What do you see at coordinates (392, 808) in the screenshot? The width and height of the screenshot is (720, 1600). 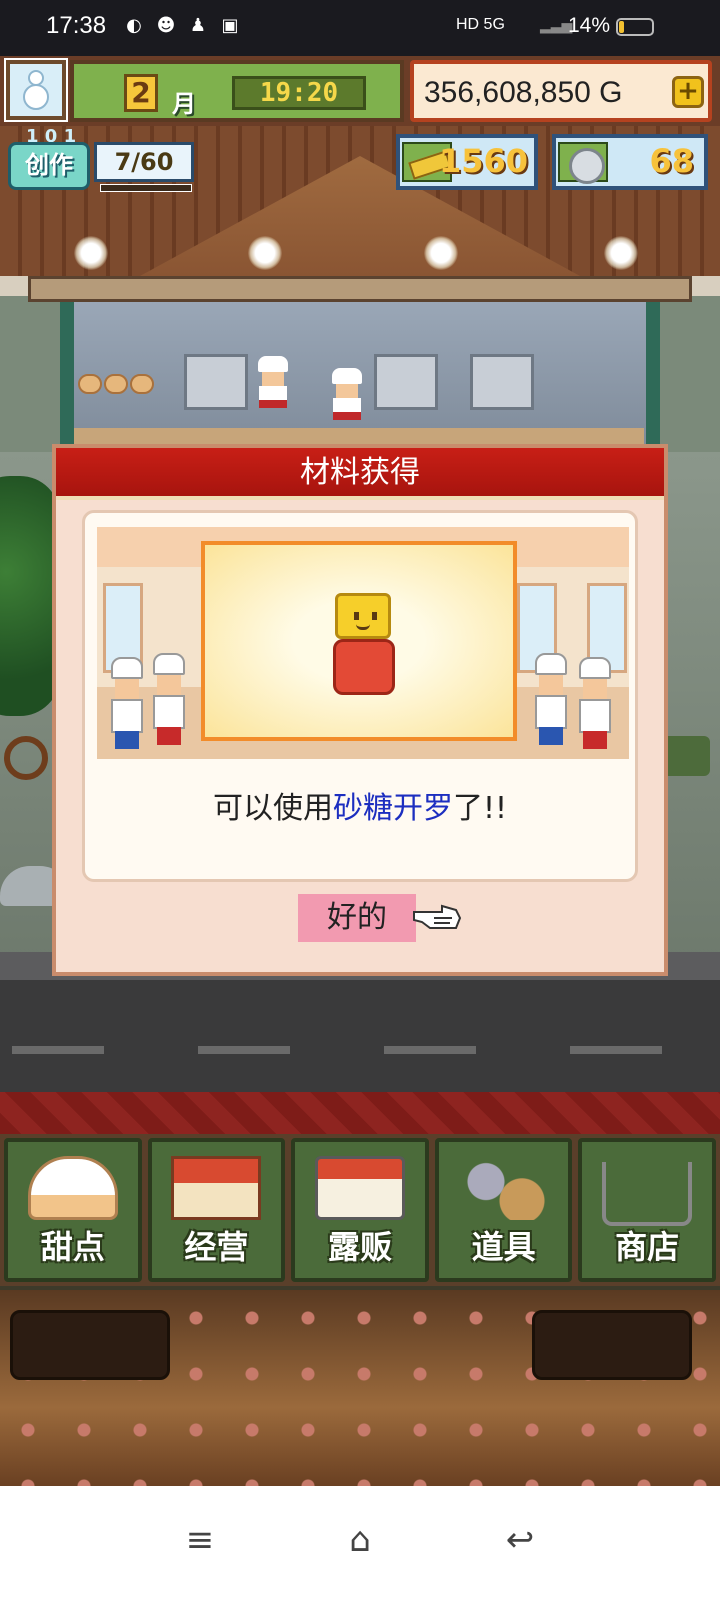 I see `material-name: 砂糖开罗` at bounding box center [392, 808].